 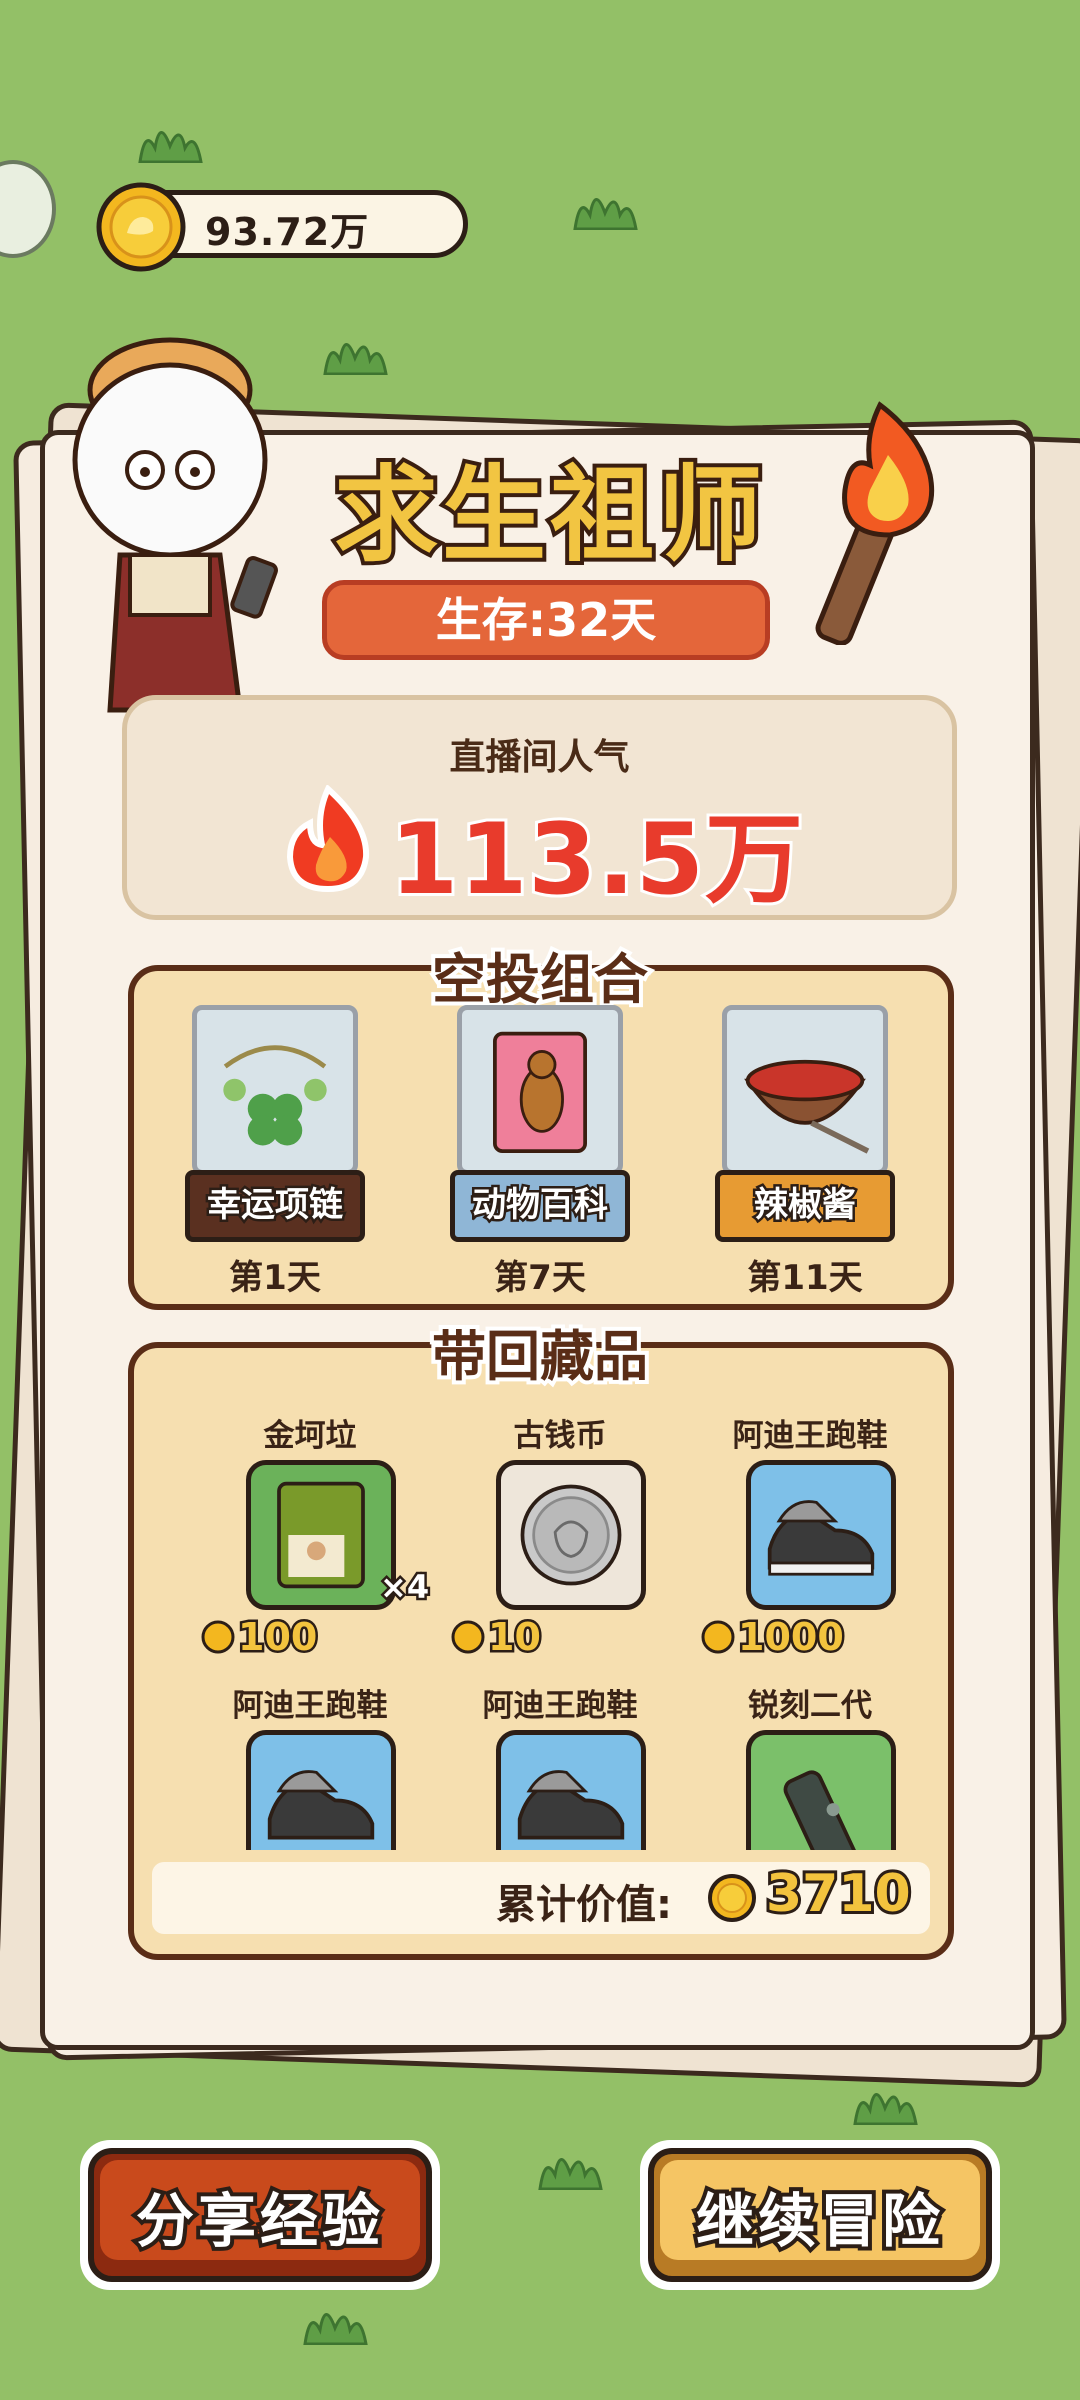 I want to click on popularity-label: 直播间人气, so click(x=539, y=757).